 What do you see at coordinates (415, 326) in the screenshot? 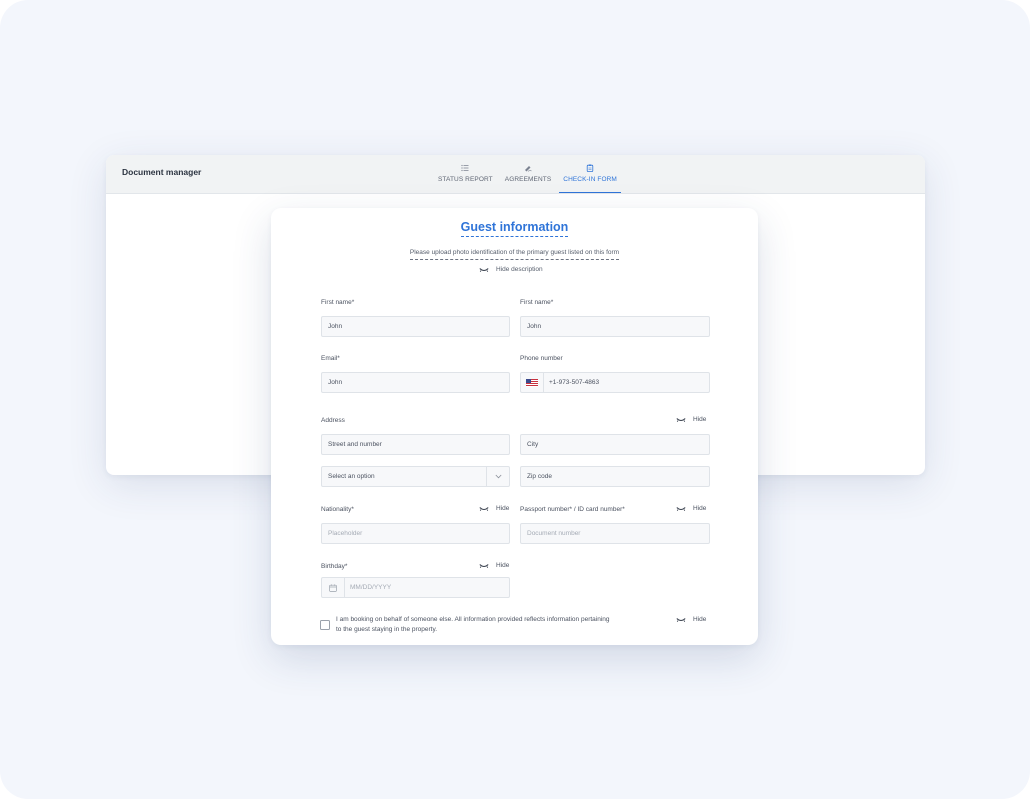
I see `first-name-input: John` at bounding box center [415, 326].